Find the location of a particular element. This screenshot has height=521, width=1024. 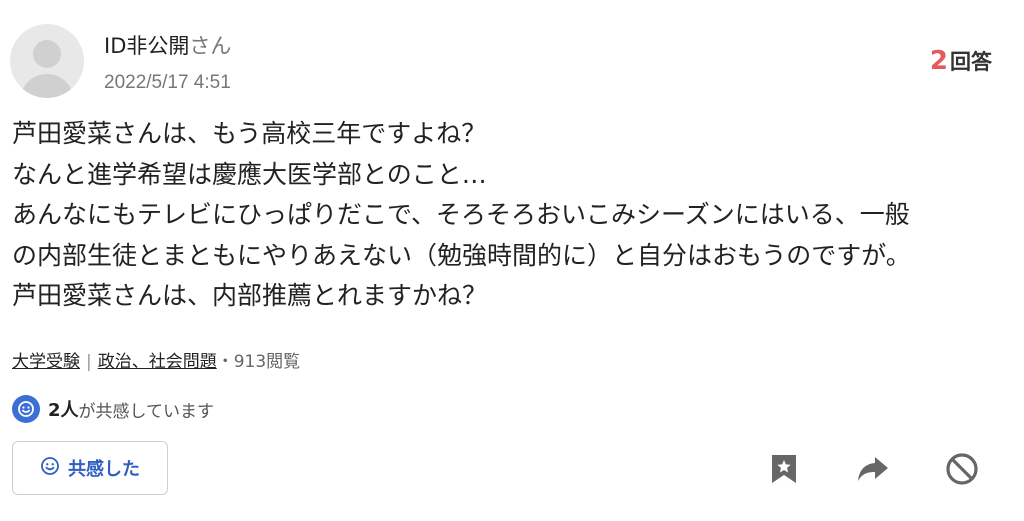

prohibit-icon is located at coordinates (962, 469).